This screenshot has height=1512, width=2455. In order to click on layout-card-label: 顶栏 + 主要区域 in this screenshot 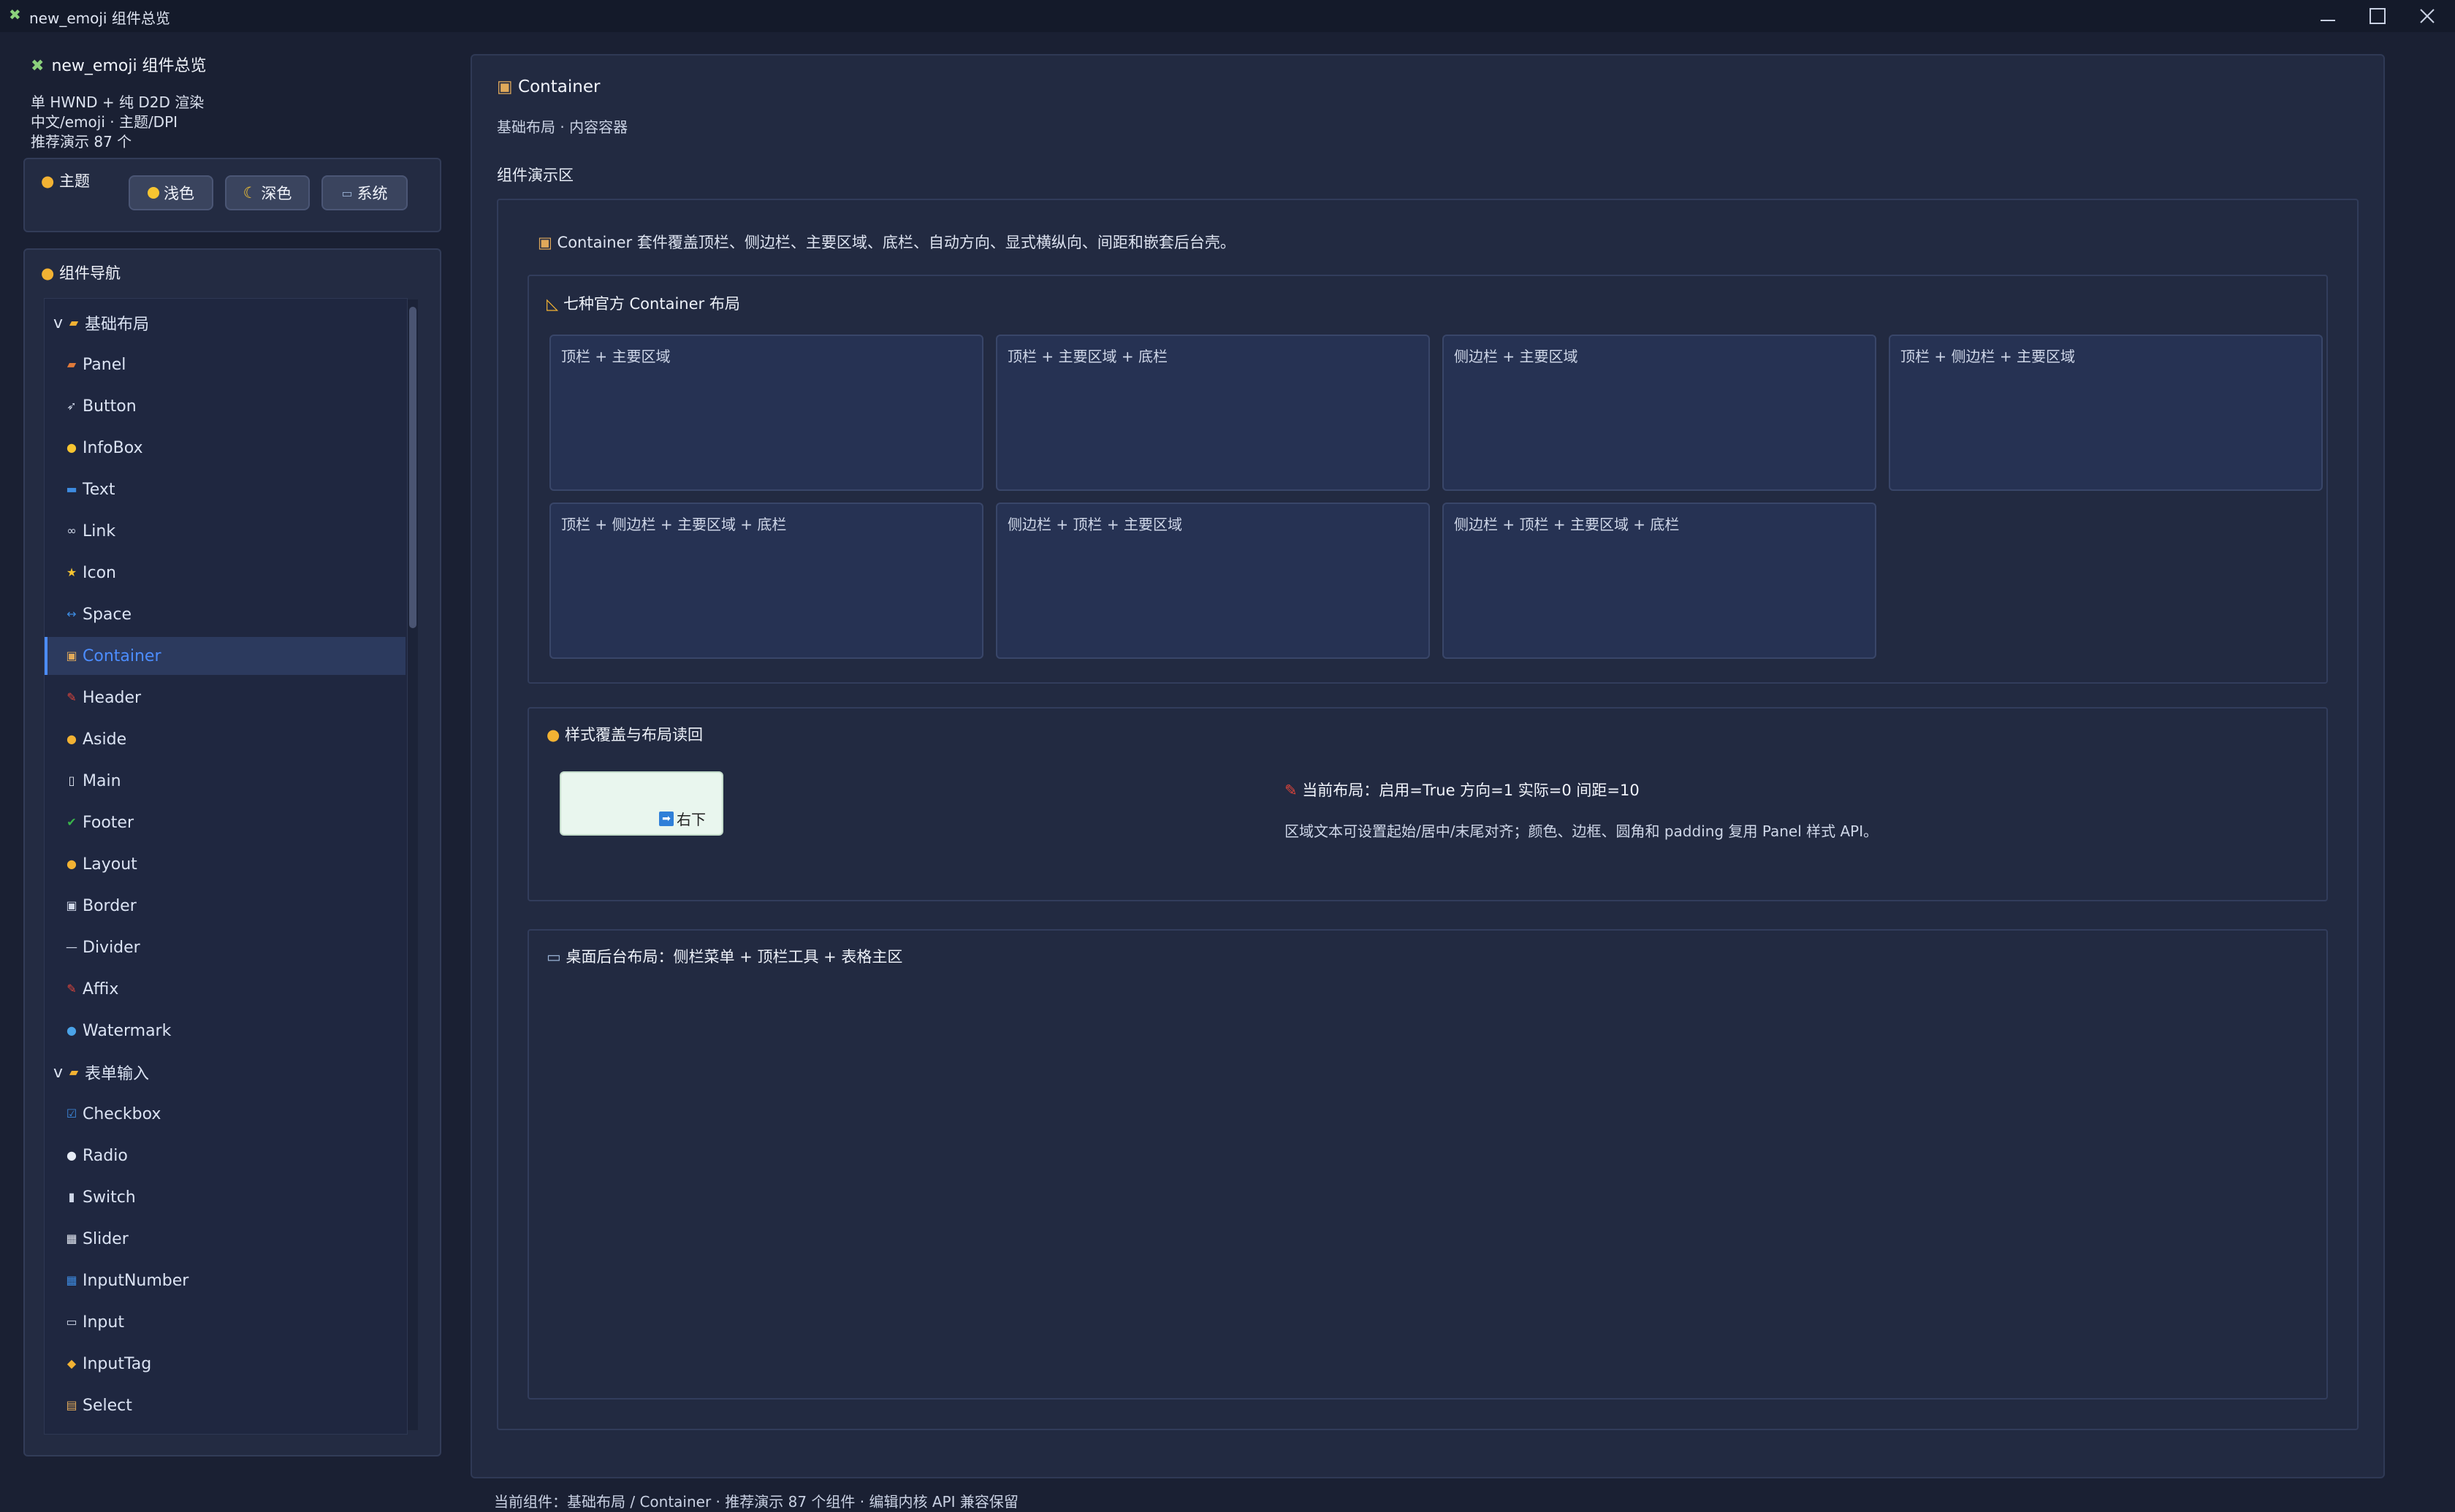, I will do `click(616, 356)`.